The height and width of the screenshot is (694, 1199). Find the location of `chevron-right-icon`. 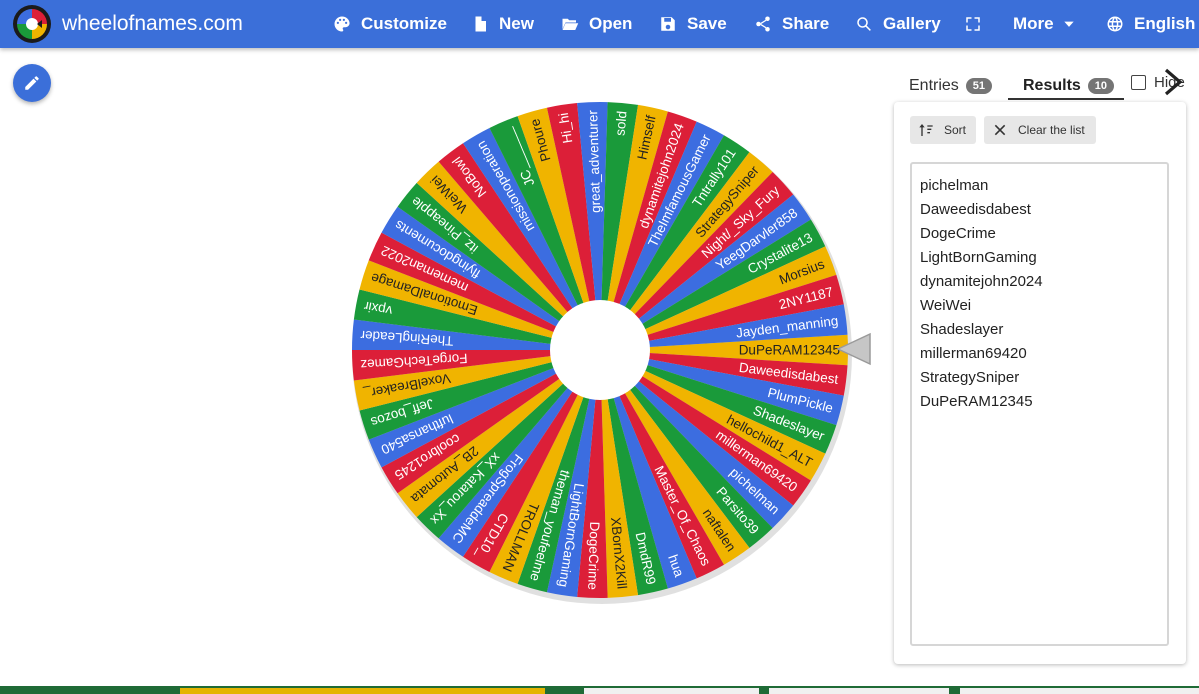

chevron-right-icon is located at coordinates (1173, 82).